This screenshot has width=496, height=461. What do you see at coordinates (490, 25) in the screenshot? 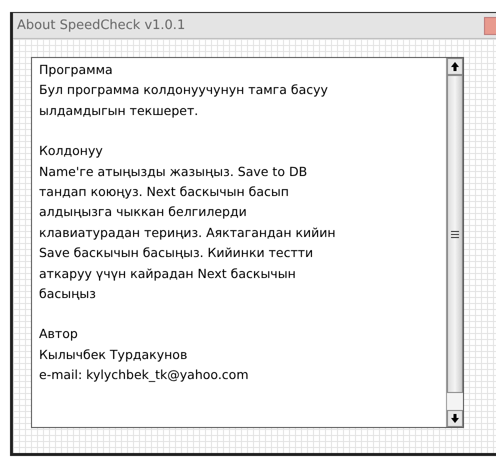
I see `close-button` at bounding box center [490, 25].